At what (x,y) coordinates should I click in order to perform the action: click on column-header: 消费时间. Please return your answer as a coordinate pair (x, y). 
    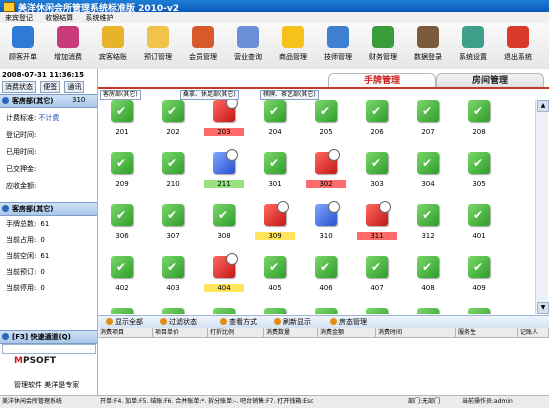
    Looking at the image, I should click on (416, 332).